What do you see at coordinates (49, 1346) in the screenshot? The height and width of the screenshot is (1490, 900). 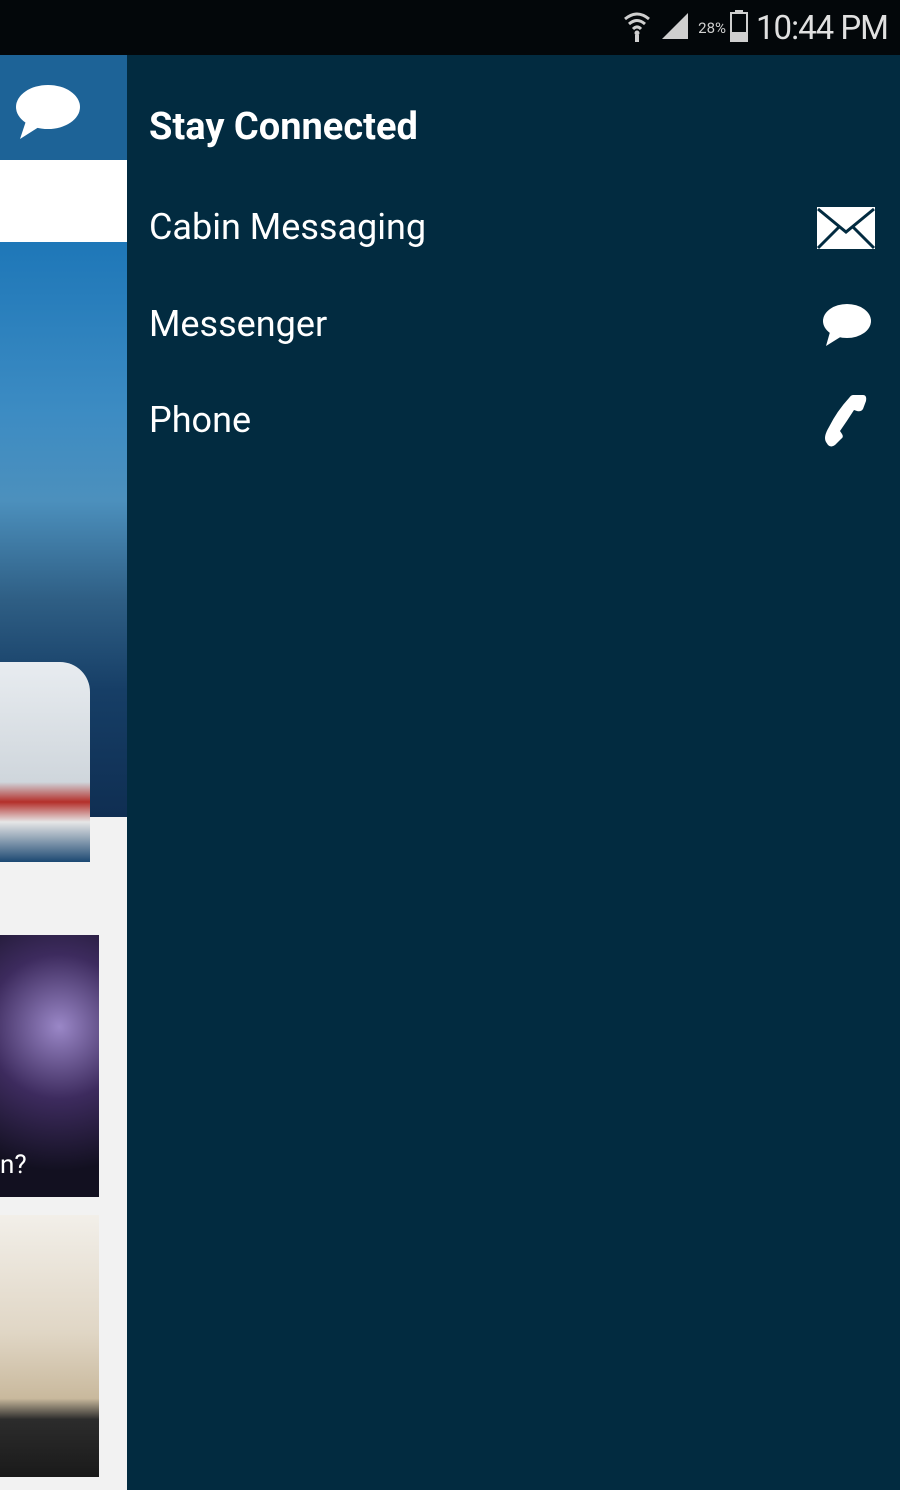 I see `background-card-image-dining` at bounding box center [49, 1346].